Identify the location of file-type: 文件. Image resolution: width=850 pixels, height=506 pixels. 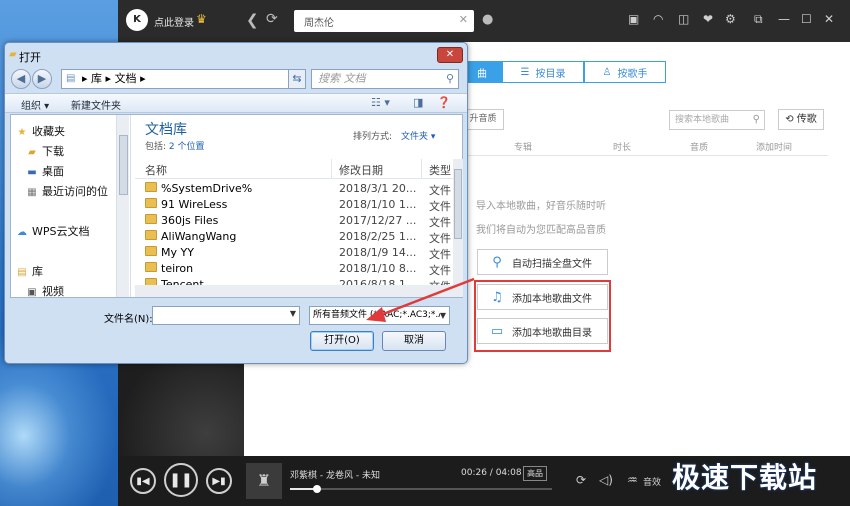
(440, 254).